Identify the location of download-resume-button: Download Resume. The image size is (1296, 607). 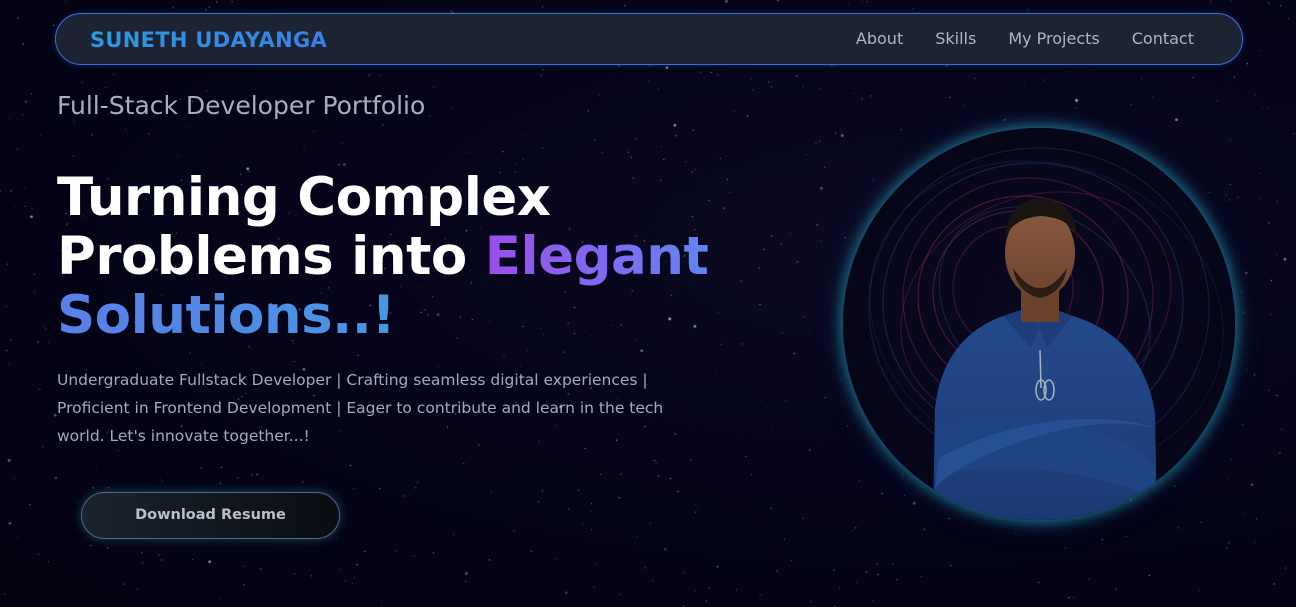
(210, 515).